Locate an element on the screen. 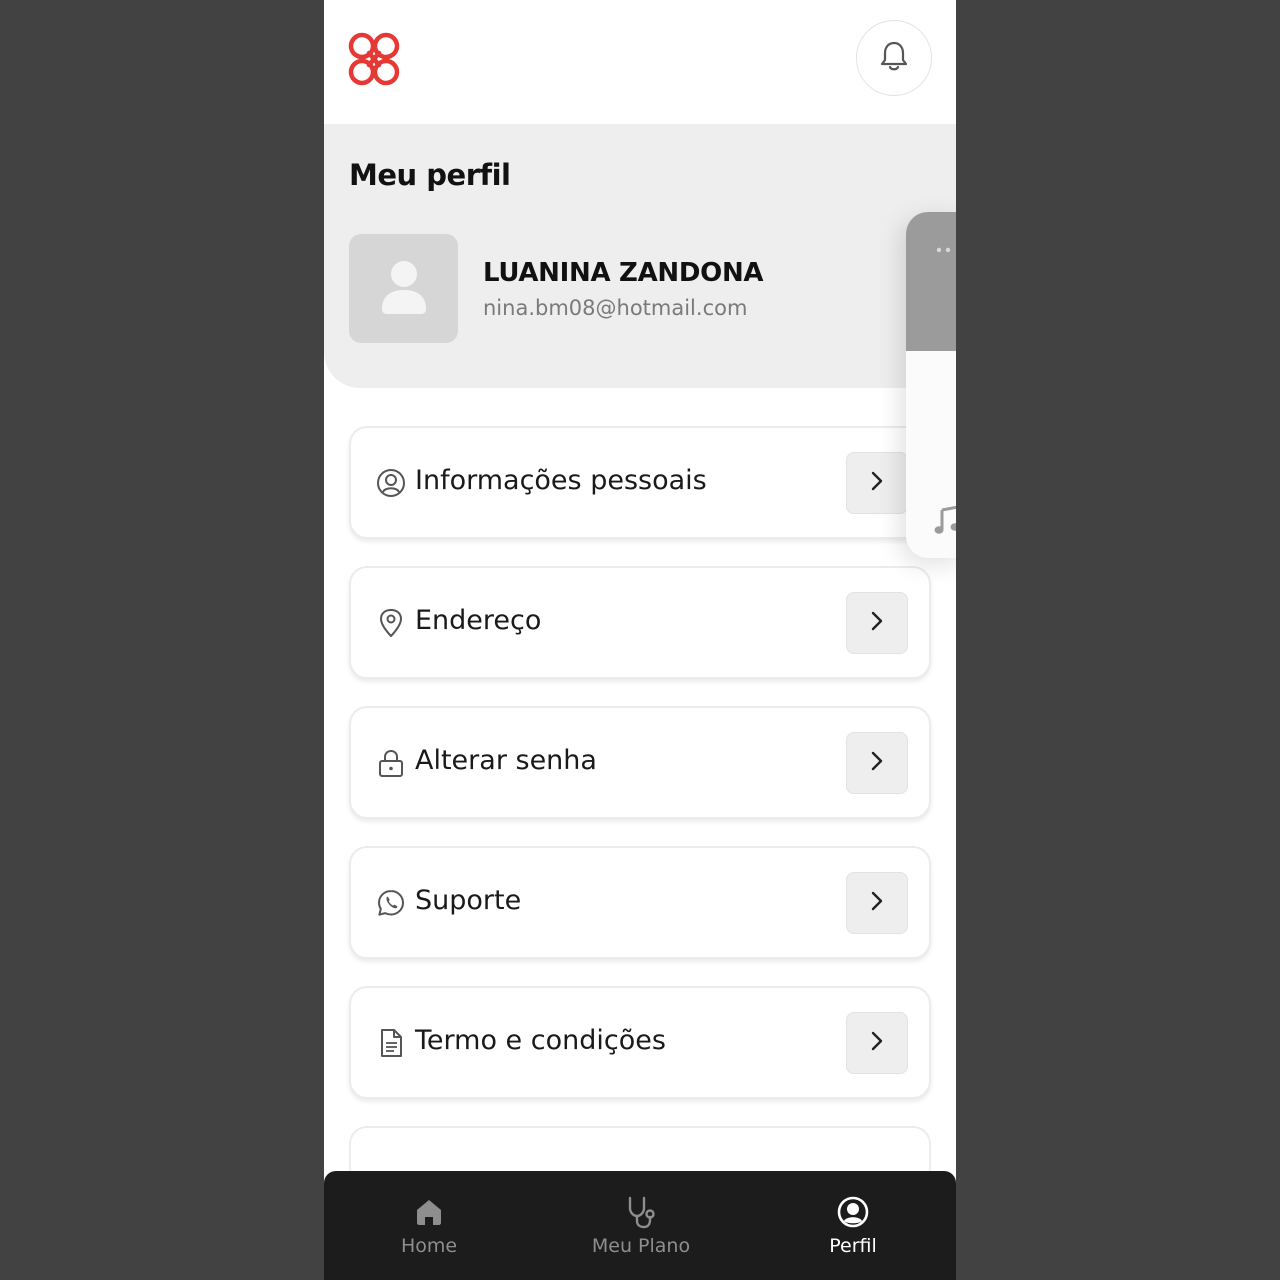 The height and width of the screenshot is (1280, 1280). menu-item-terms: Termo e condições is located at coordinates (640, 1042).